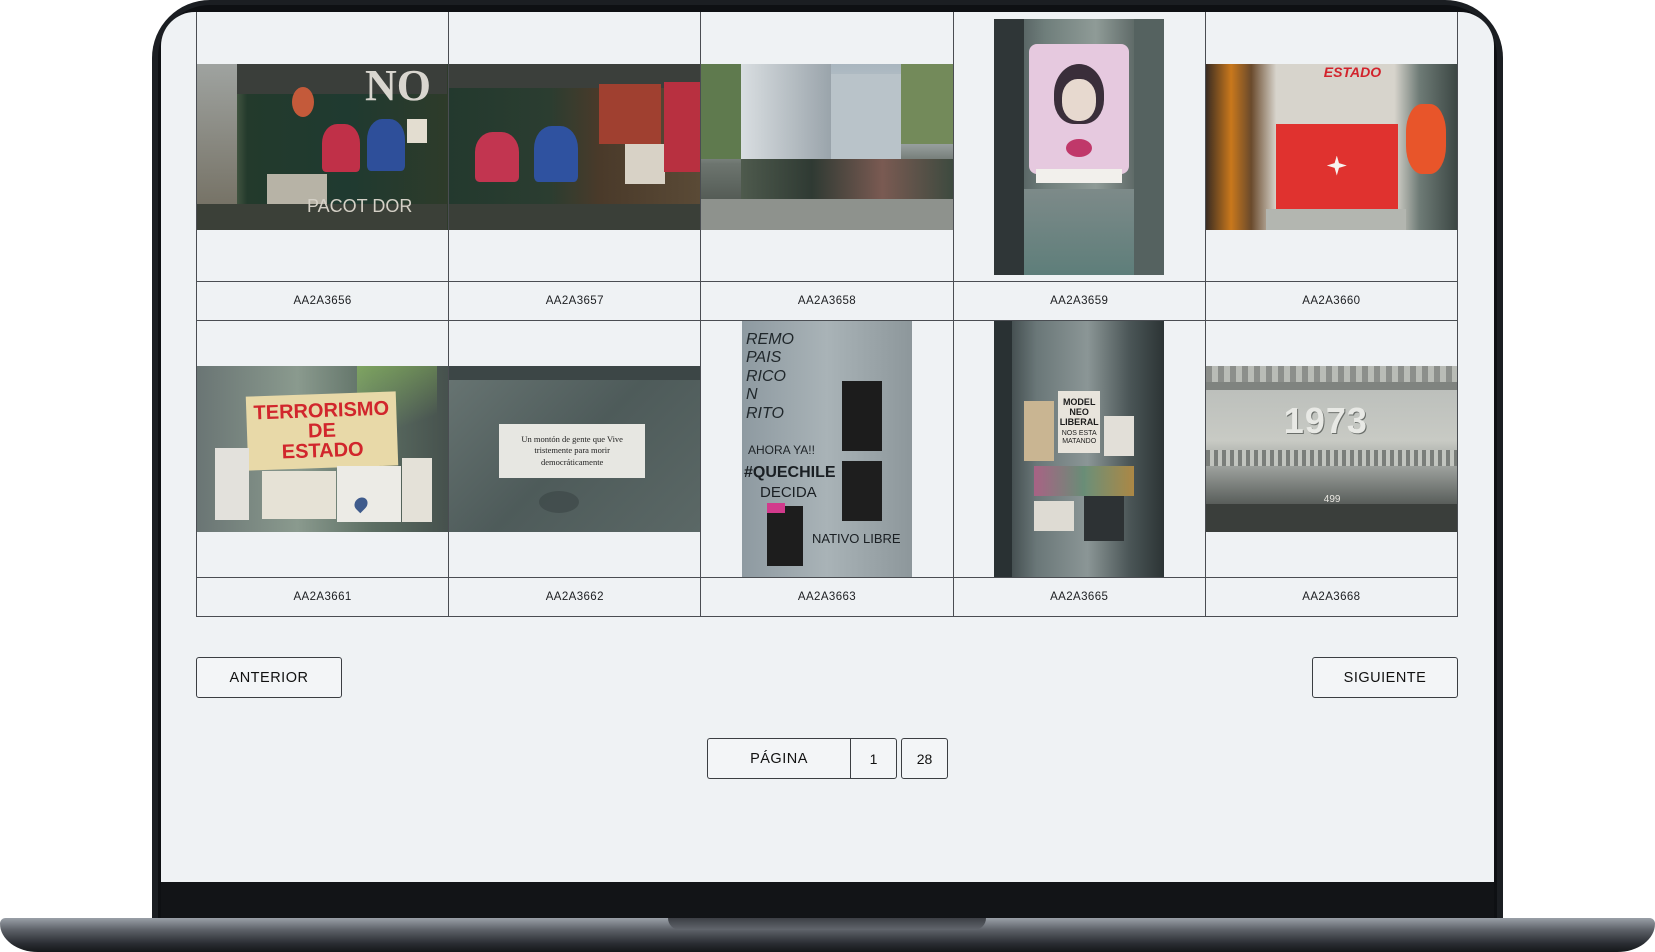  What do you see at coordinates (323, 146) in the screenshot?
I see `photo-thumbnail: NO PACOT DOR` at bounding box center [323, 146].